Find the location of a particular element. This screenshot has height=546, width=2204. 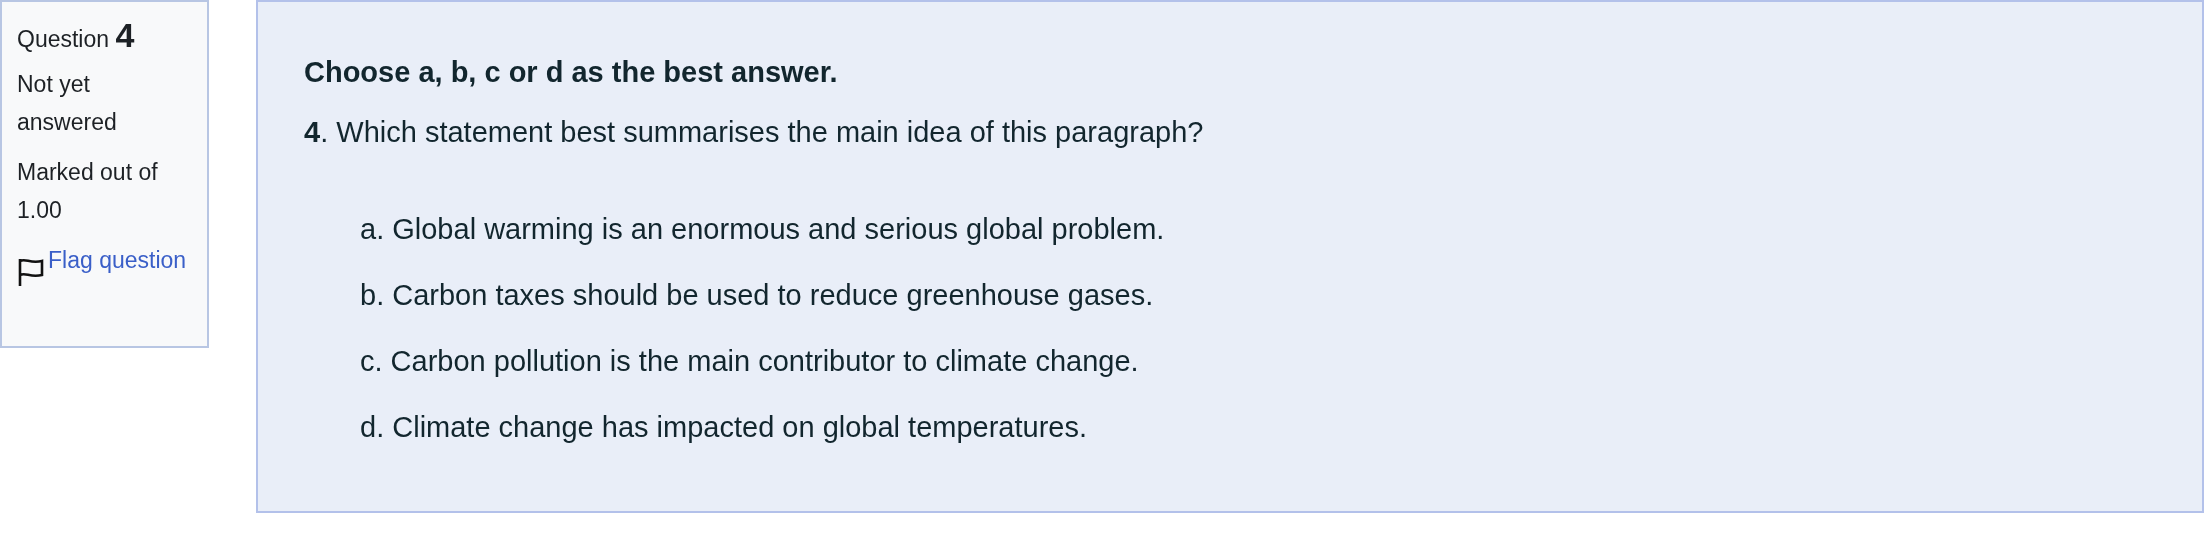

mark-info: Marked out of 1.00 is located at coordinates (88, 191).